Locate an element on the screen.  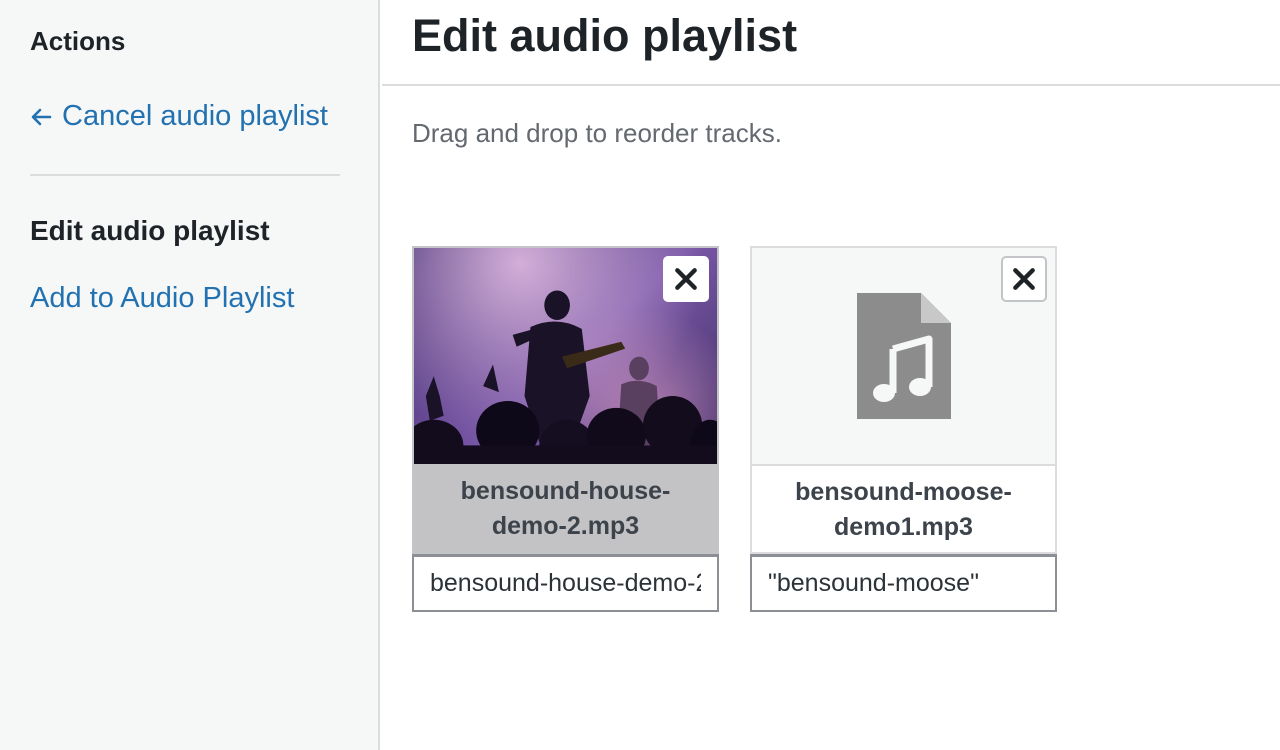
track-attachment-preview: bensound-moose-demo1.mp3 is located at coordinates (903, 400).